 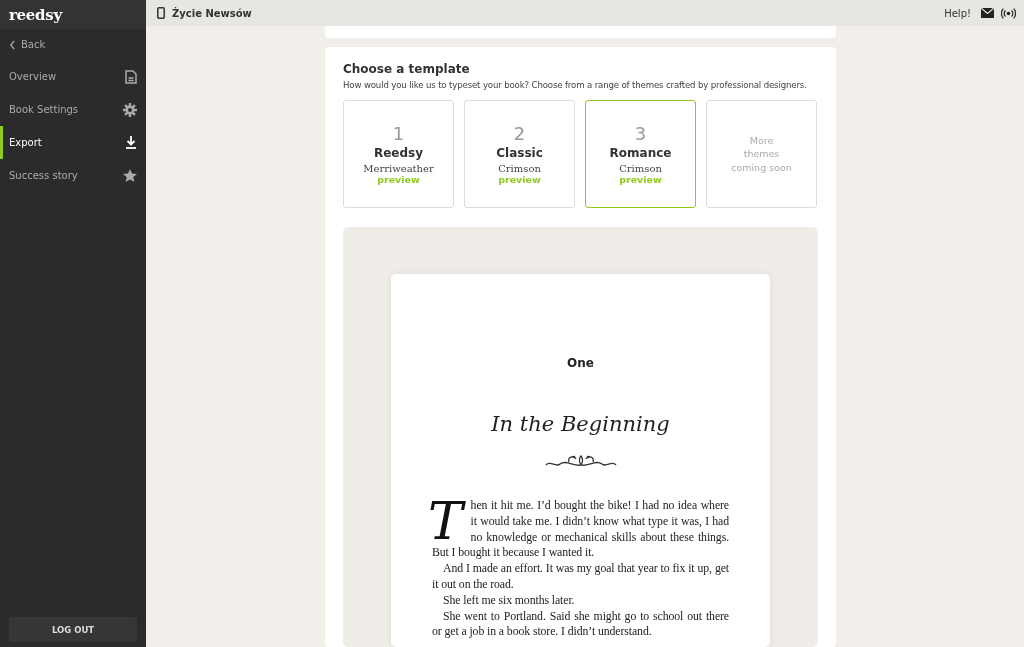 I want to click on logout-button: LOG OUT, so click(x=73, y=629).